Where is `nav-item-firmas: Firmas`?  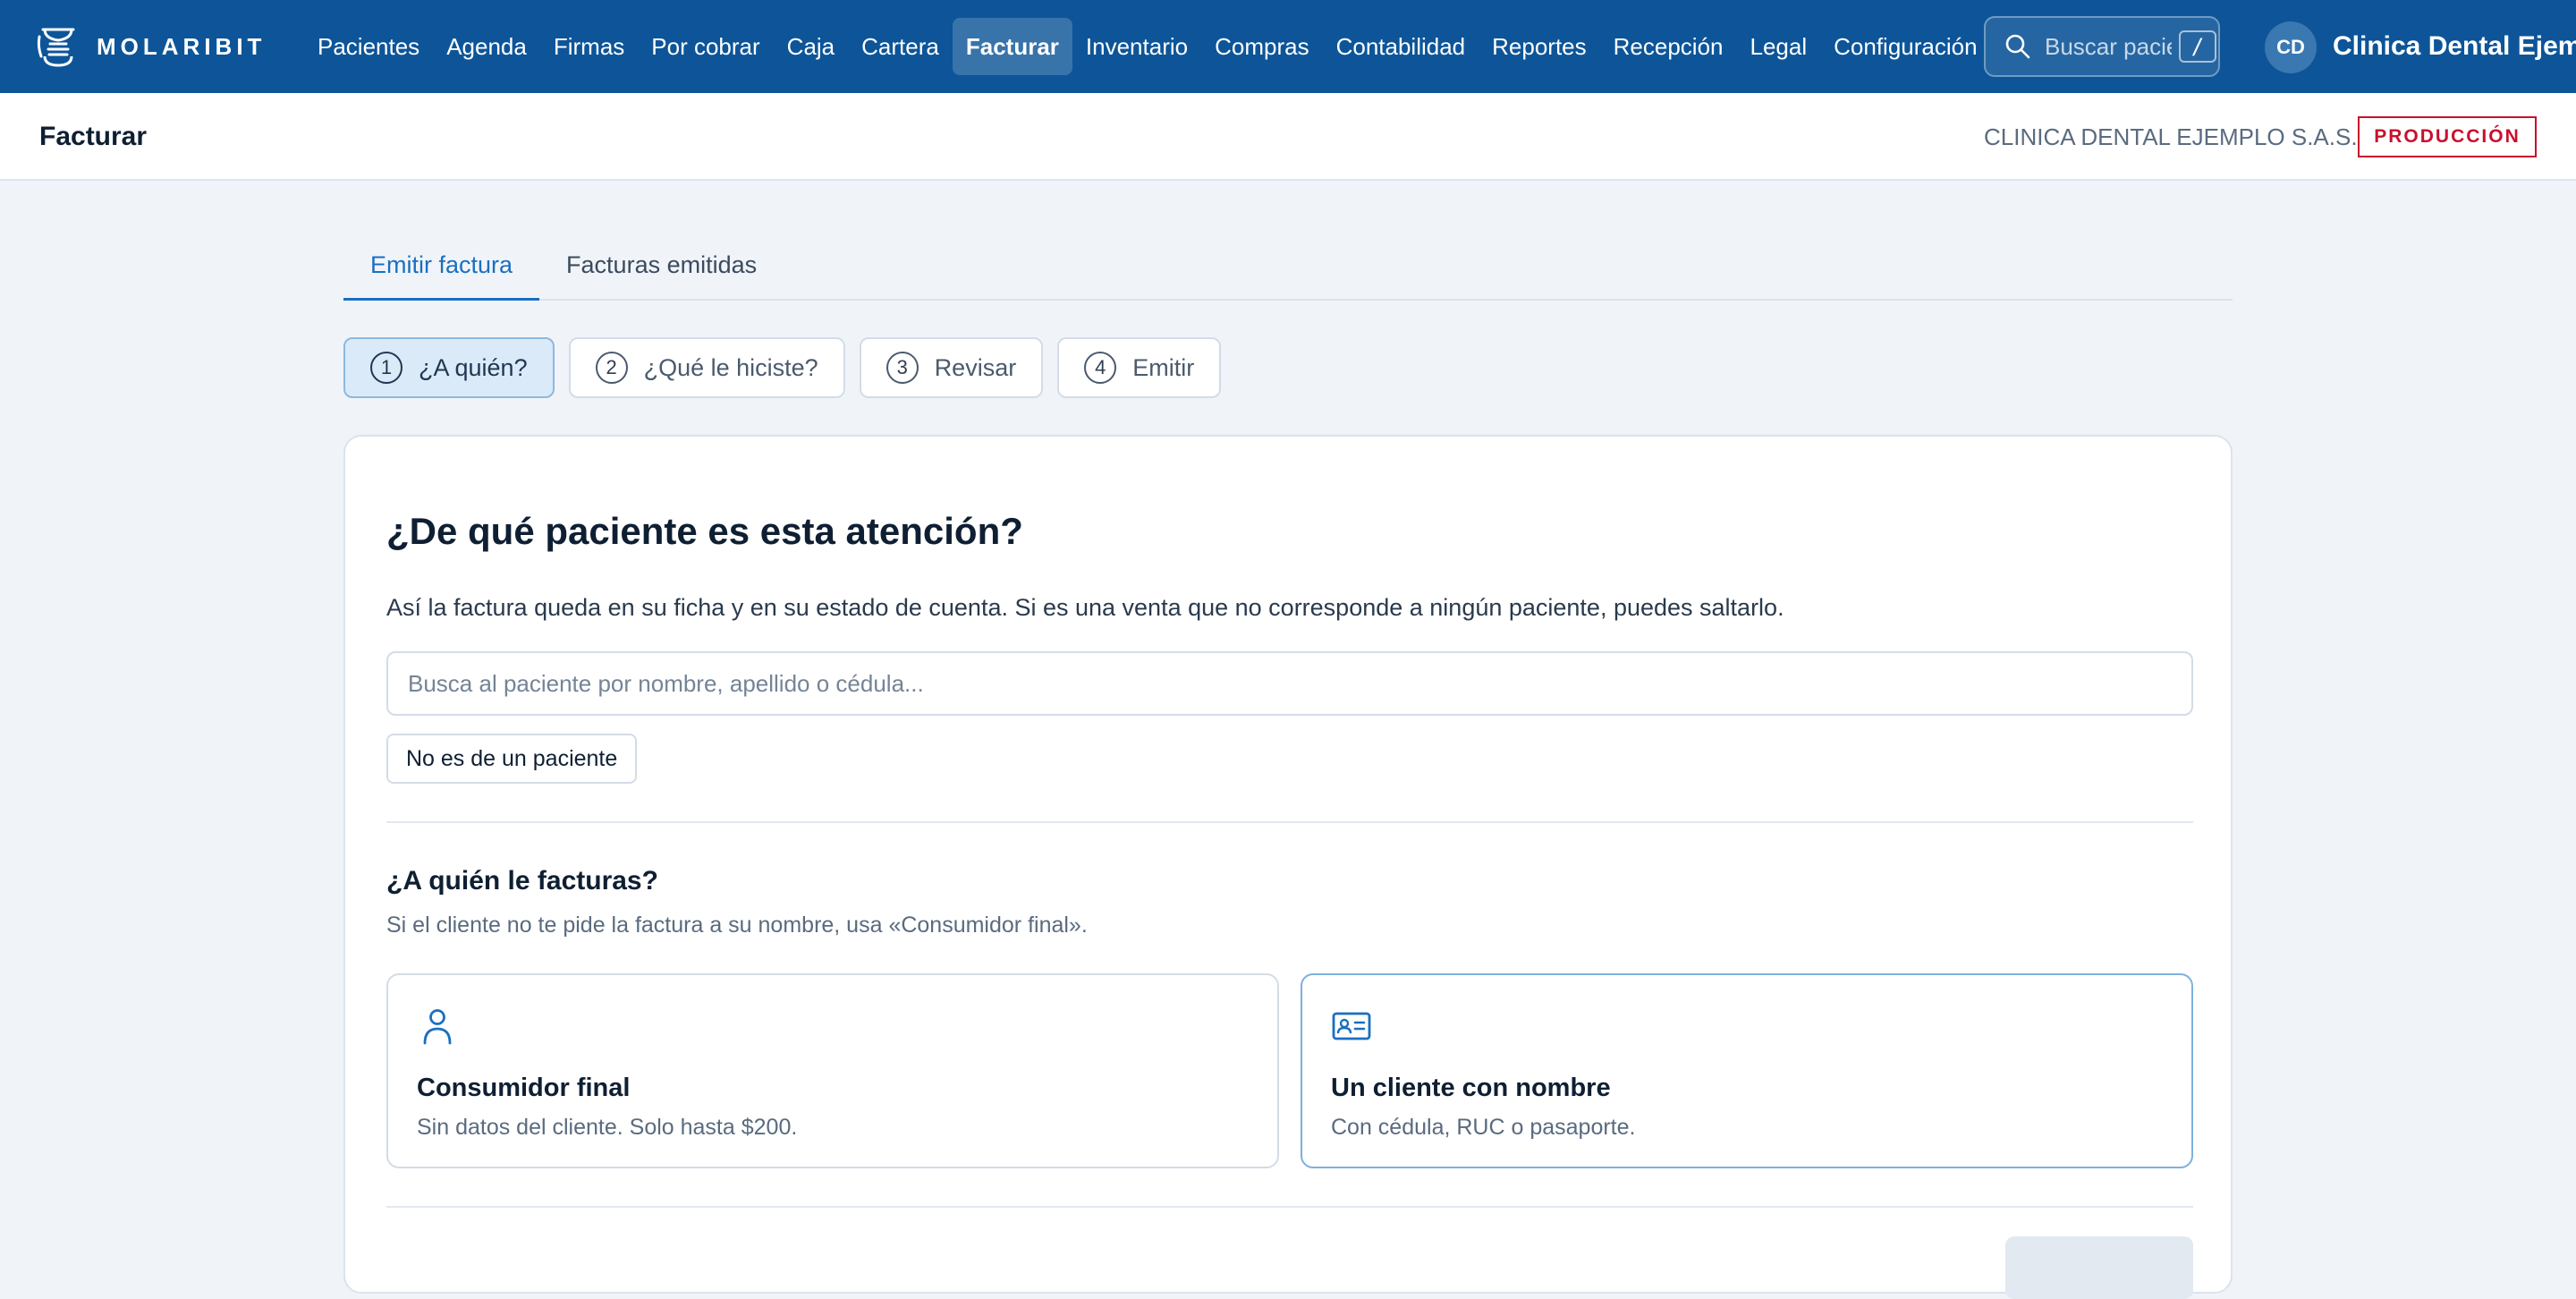 nav-item-firmas: Firmas is located at coordinates (589, 46).